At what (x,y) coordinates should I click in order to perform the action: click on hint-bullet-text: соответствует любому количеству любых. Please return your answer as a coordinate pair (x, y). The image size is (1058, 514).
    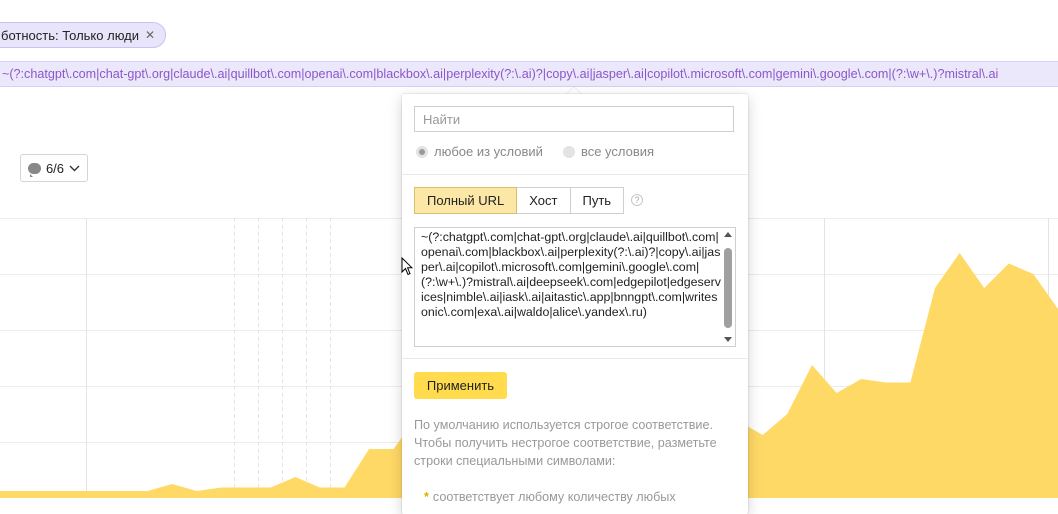
    Looking at the image, I should click on (554, 497).